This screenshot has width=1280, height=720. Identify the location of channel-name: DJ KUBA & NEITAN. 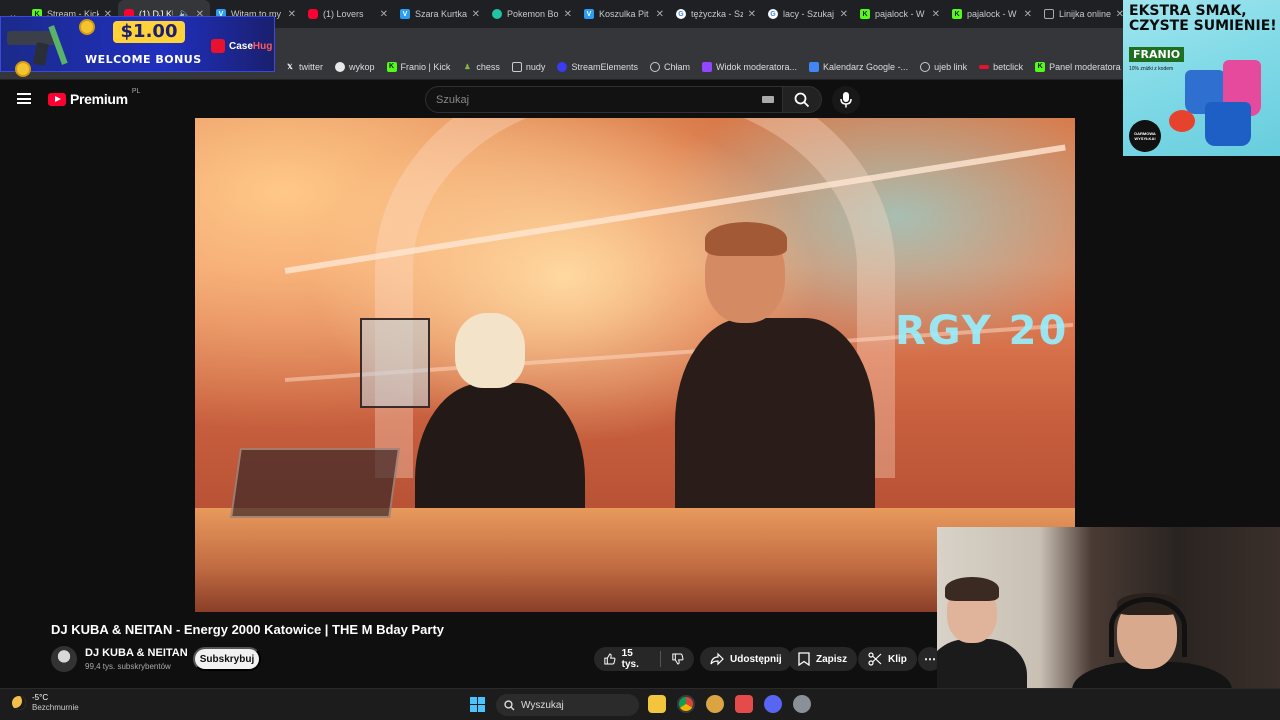
(136, 653).